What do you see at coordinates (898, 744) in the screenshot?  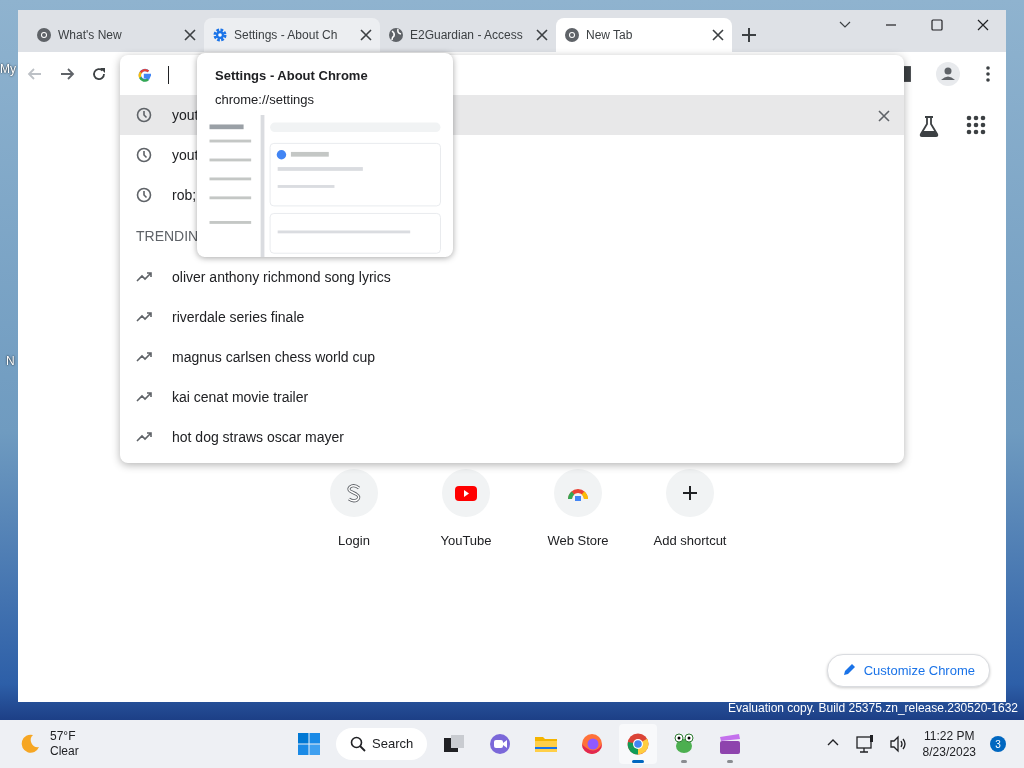 I see `volume-icon` at bounding box center [898, 744].